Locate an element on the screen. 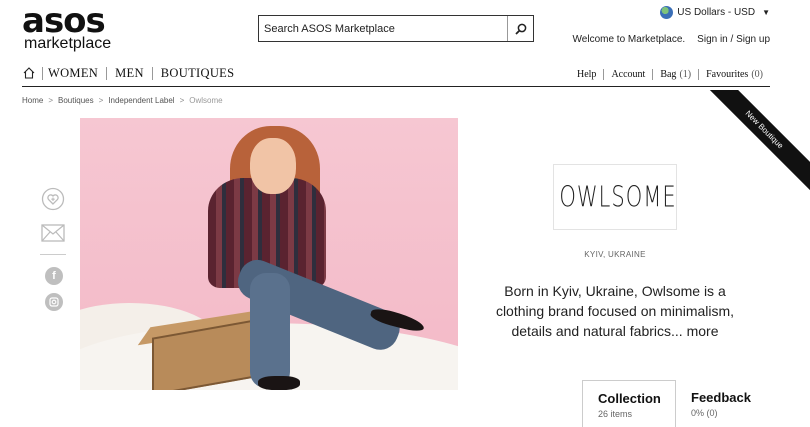 This screenshot has height=427, width=810. tab-count: 0% (0) is located at coordinates (704, 413).